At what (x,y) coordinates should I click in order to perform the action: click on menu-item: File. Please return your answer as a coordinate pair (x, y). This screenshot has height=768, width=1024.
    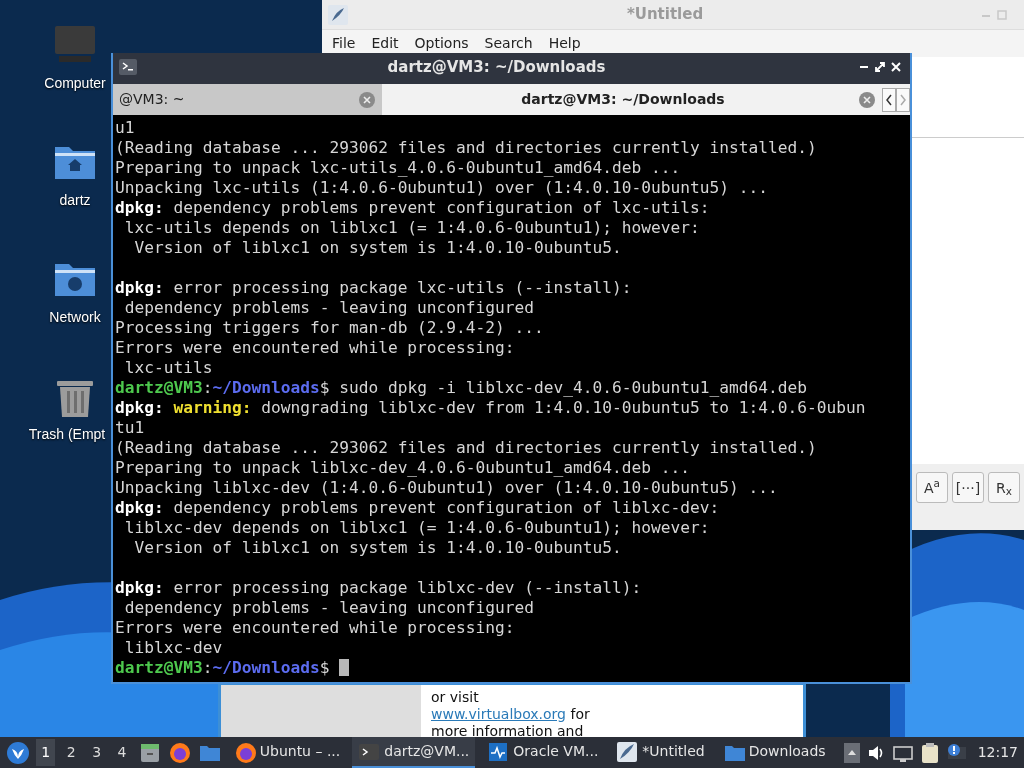
    Looking at the image, I should click on (344, 43).